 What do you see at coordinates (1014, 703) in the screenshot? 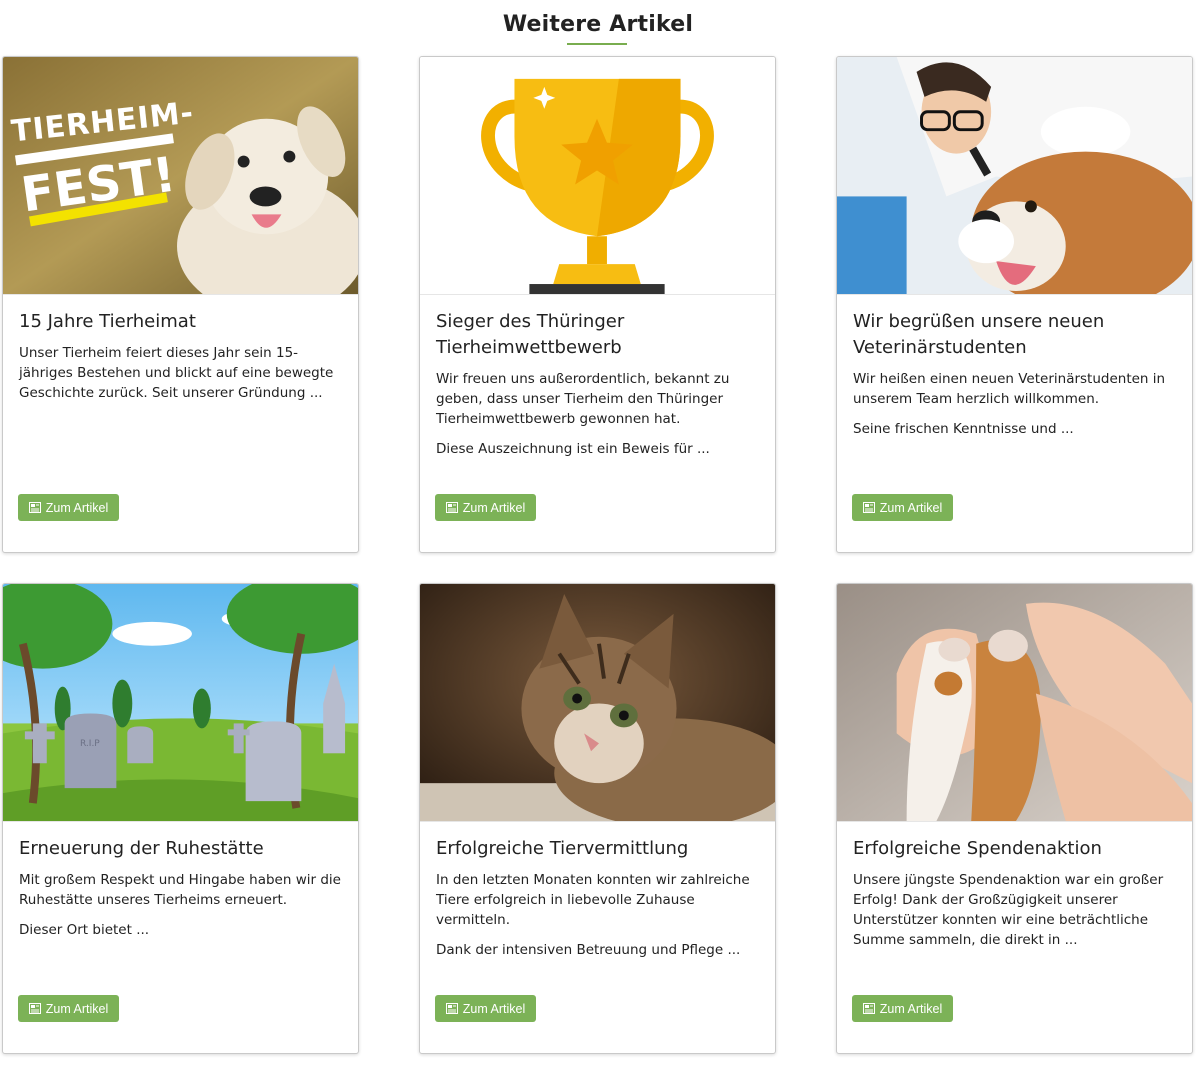
I see `article-image-paws-hands` at bounding box center [1014, 703].